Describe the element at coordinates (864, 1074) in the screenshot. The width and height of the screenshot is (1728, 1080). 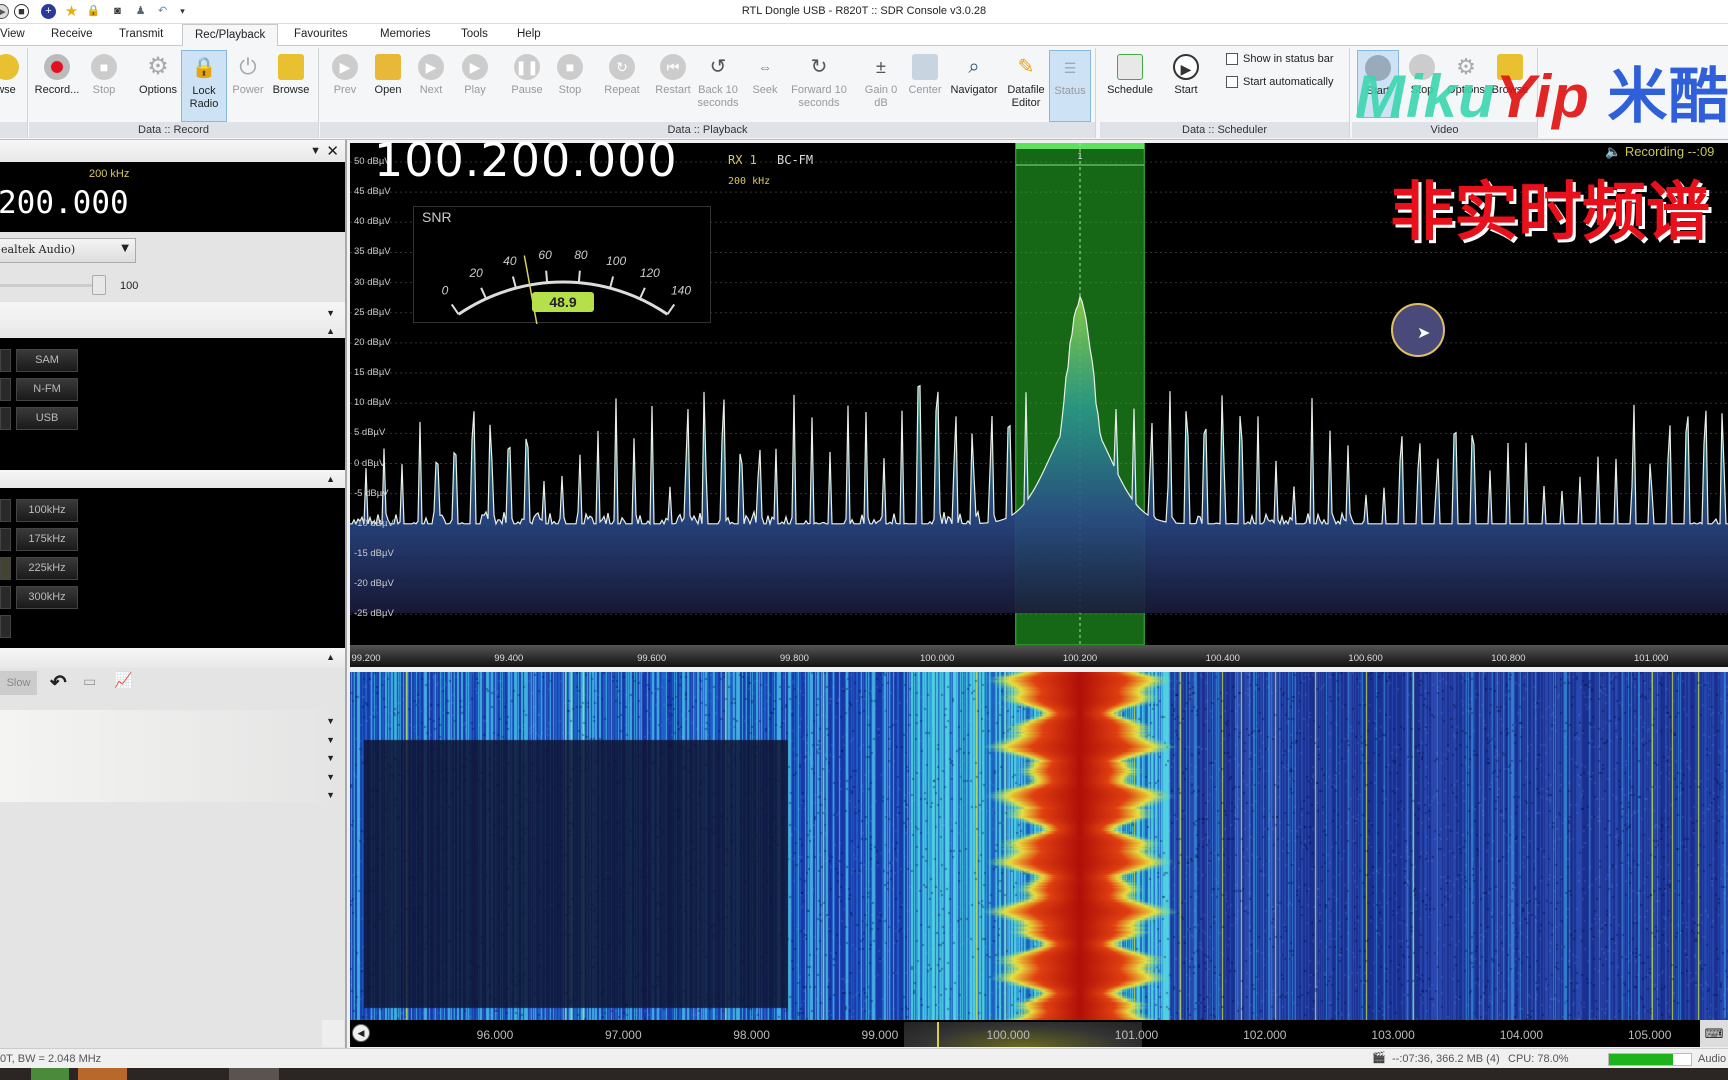
I see `taskbar` at that location.